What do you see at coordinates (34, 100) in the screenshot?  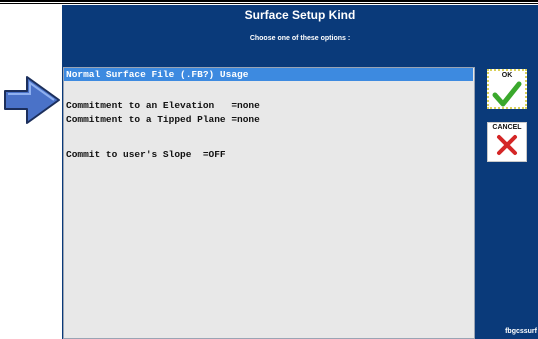 I see `arrow-right-icon` at bounding box center [34, 100].